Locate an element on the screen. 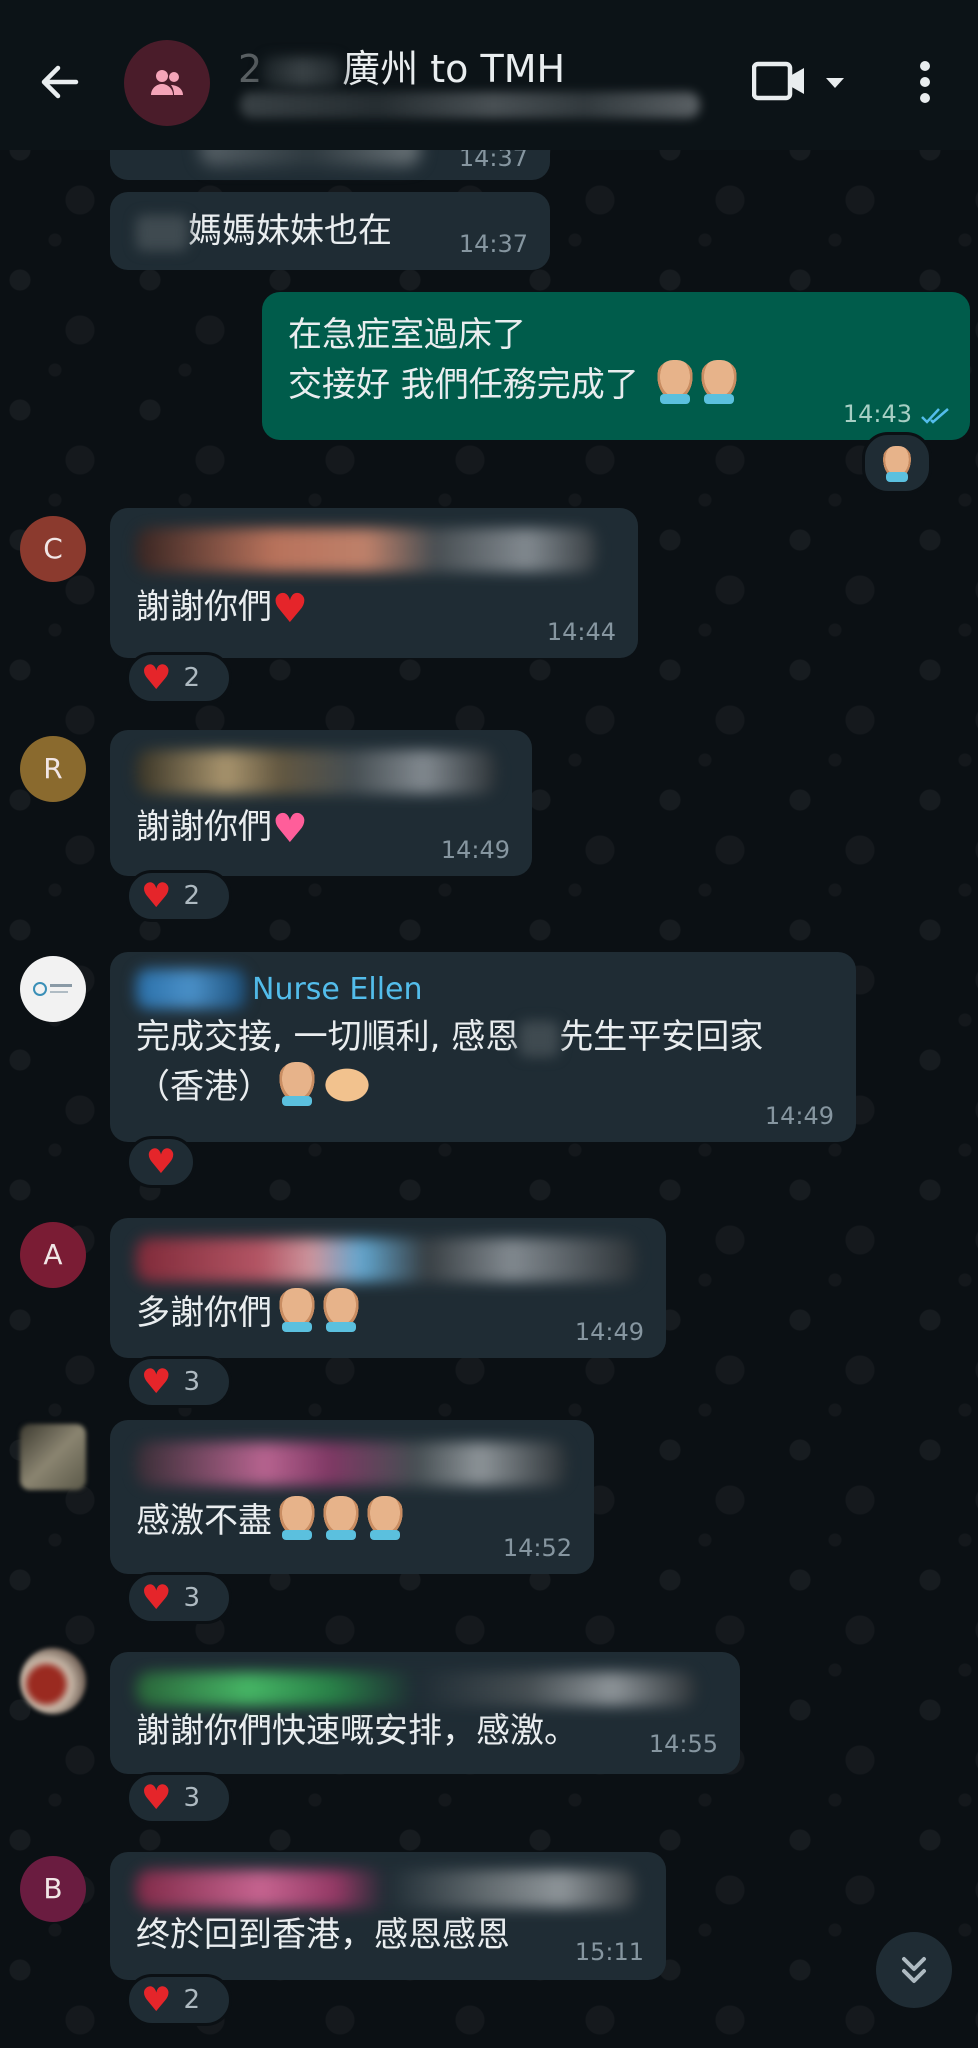  chat-header: 2 廣州 to TMH is located at coordinates (489, 75).